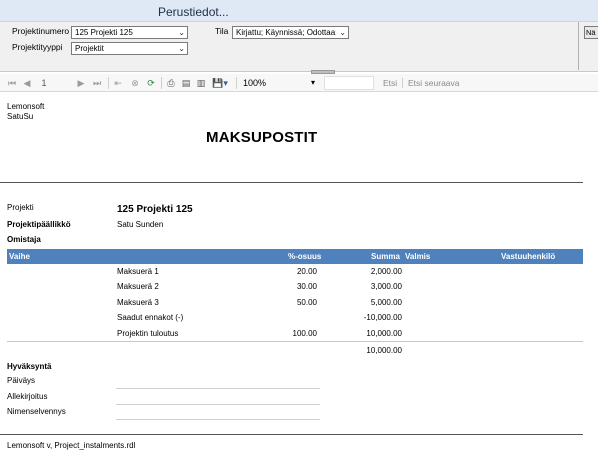 The image size is (598, 460). I want to click on find-link: Etsi, so click(390, 83).